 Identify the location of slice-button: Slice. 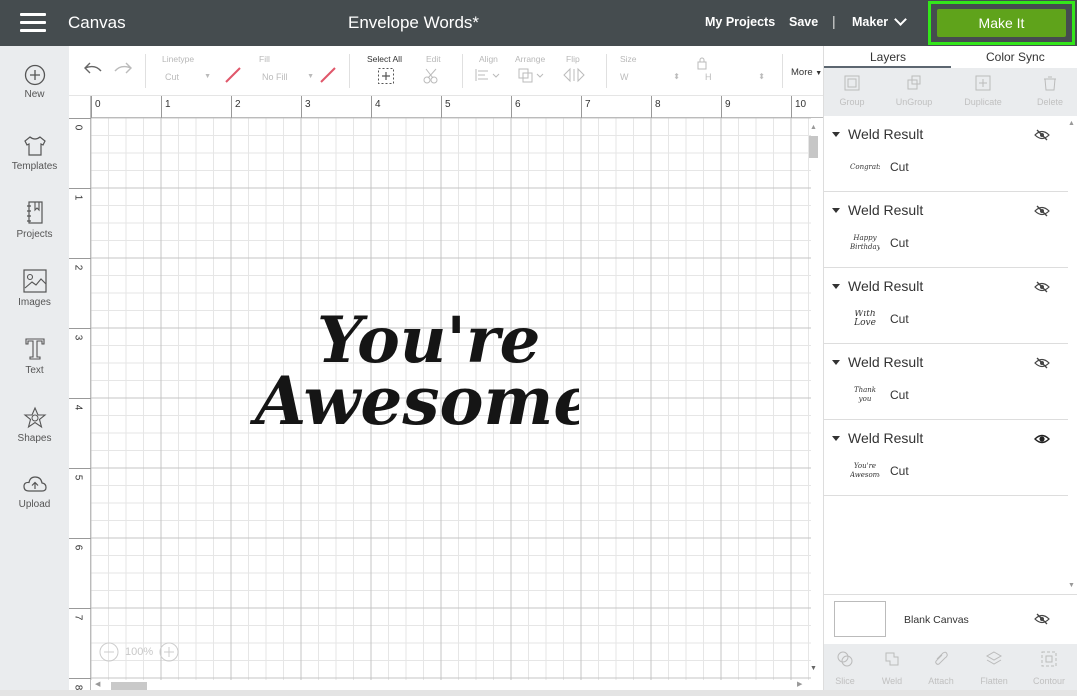
(845, 668).